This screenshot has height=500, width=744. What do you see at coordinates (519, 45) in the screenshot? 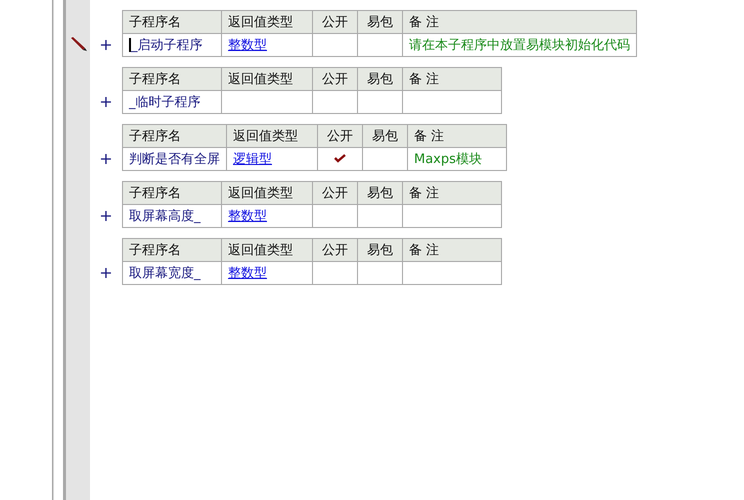
I see `remark: 请在本子程序中放置易模块初始化代码` at bounding box center [519, 45].